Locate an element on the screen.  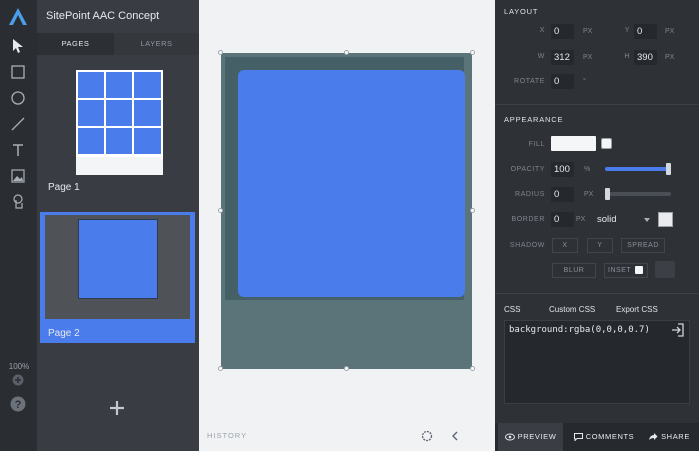
width-unit: PX is located at coordinates (588, 57).